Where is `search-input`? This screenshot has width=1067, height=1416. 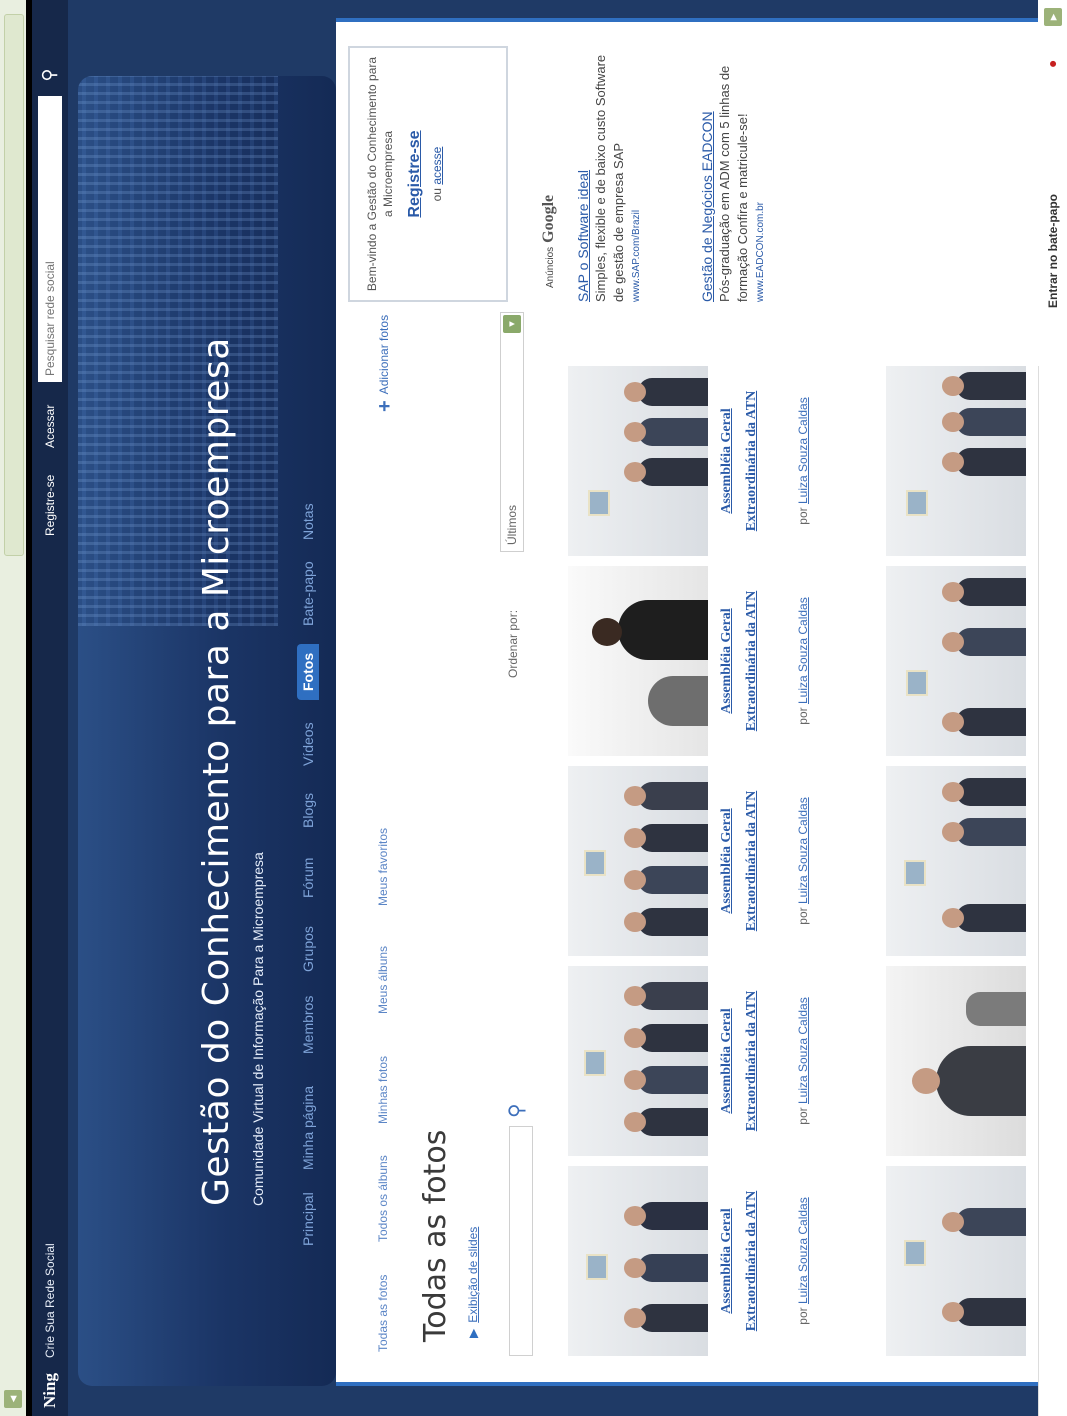 search-input is located at coordinates (50, 239).